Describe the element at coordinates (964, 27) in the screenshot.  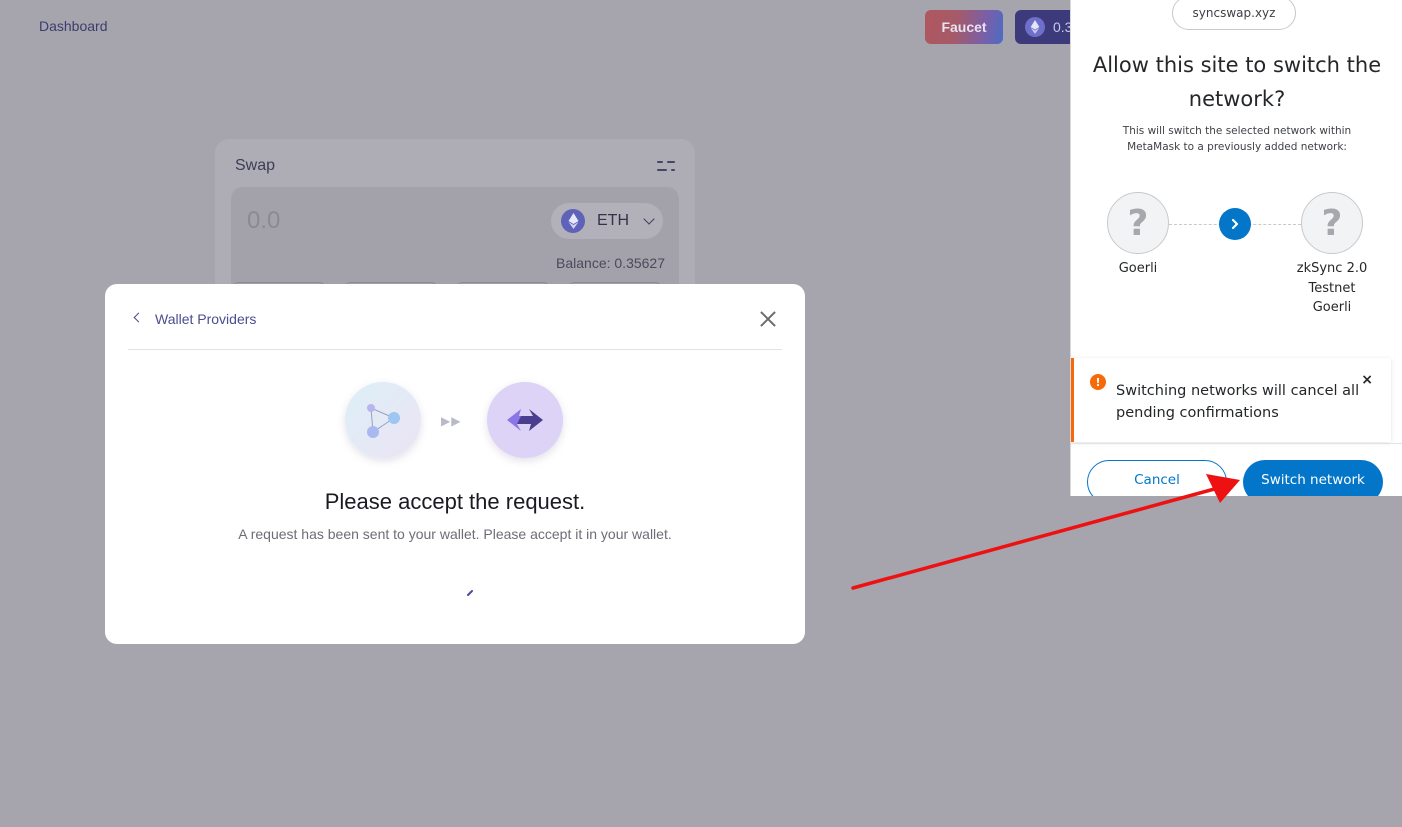
I see `faucet-button: Faucet` at that location.